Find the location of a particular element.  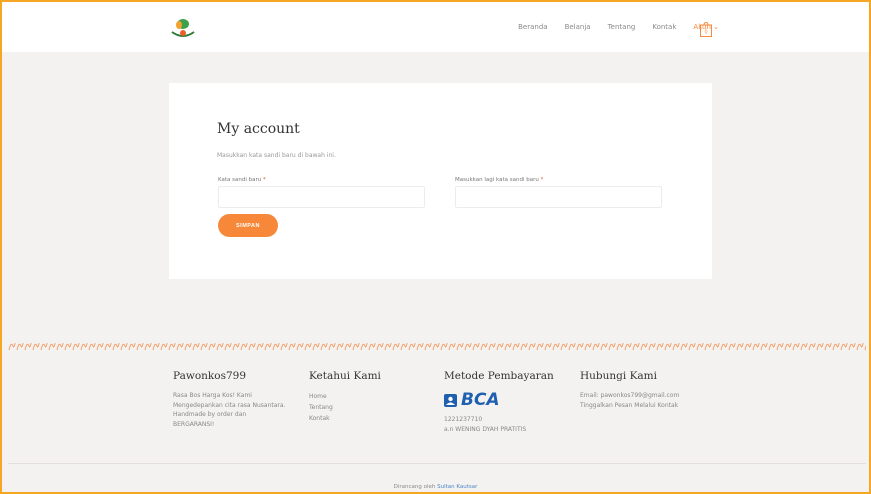

footer-links-heading: Ketahui Kami is located at coordinates (345, 376).